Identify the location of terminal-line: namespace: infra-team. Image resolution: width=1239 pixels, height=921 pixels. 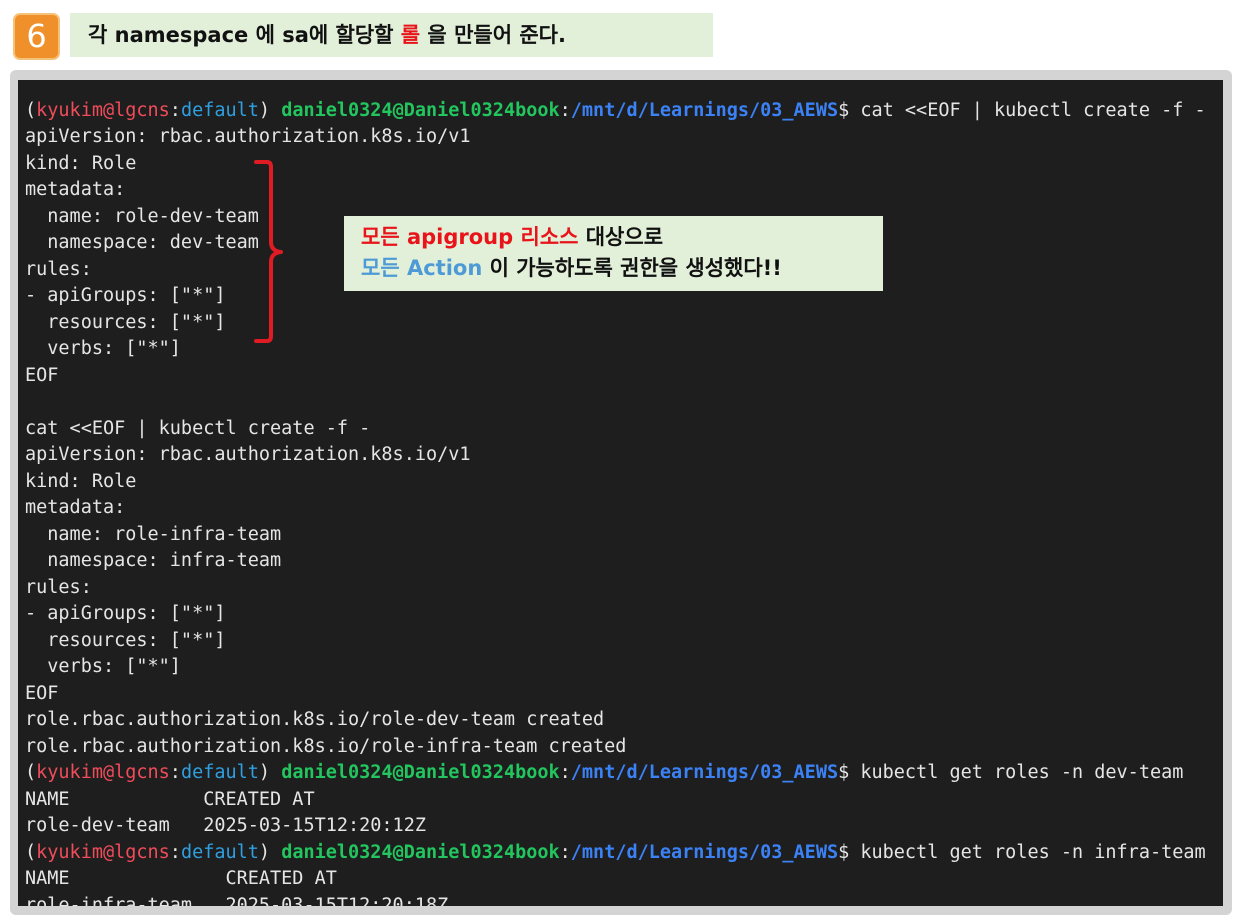
(615, 561).